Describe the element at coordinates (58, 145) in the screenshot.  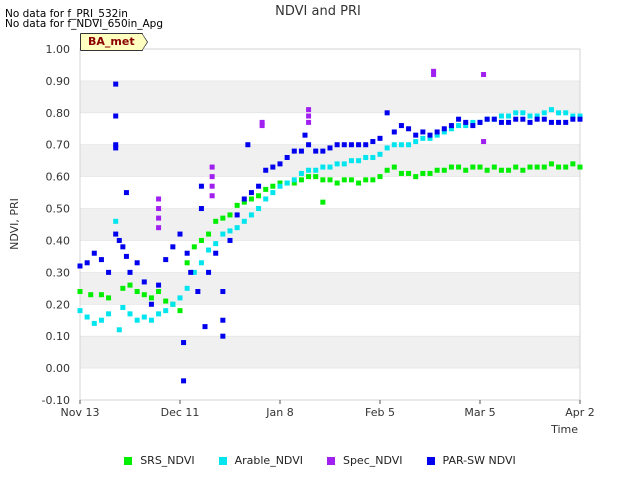
I see `y-tick-label: 0.70` at that location.